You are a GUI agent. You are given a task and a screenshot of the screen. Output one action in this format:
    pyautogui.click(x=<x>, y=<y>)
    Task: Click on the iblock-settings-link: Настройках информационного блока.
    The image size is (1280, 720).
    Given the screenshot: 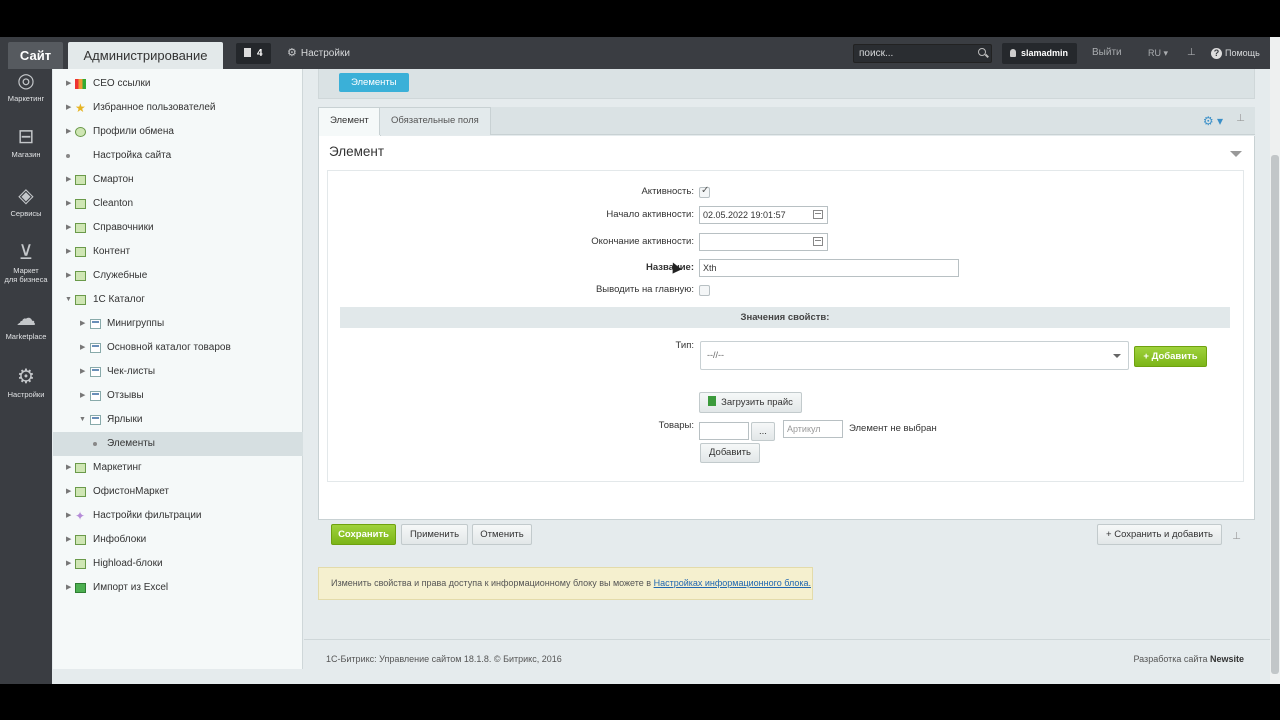 What is the action you would take?
    pyautogui.click(x=732, y=583)
    